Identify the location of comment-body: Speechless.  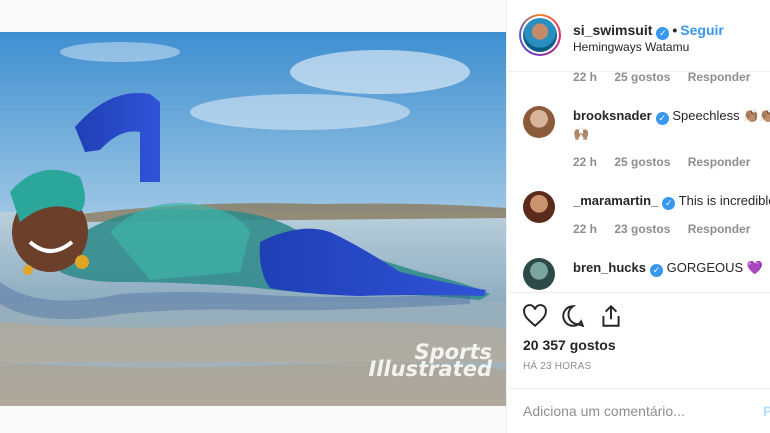
(706, 115).